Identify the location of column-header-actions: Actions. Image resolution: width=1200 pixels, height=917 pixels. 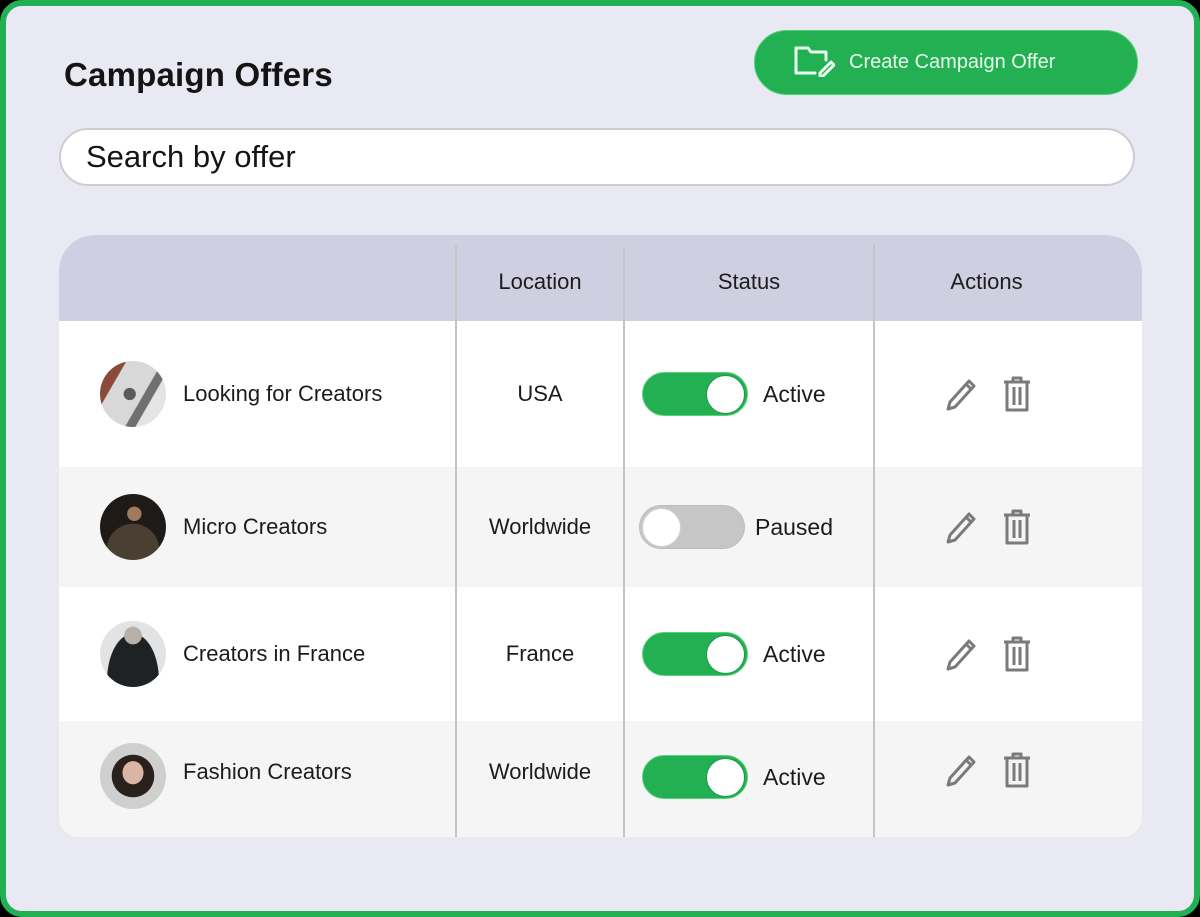
(986, 281).